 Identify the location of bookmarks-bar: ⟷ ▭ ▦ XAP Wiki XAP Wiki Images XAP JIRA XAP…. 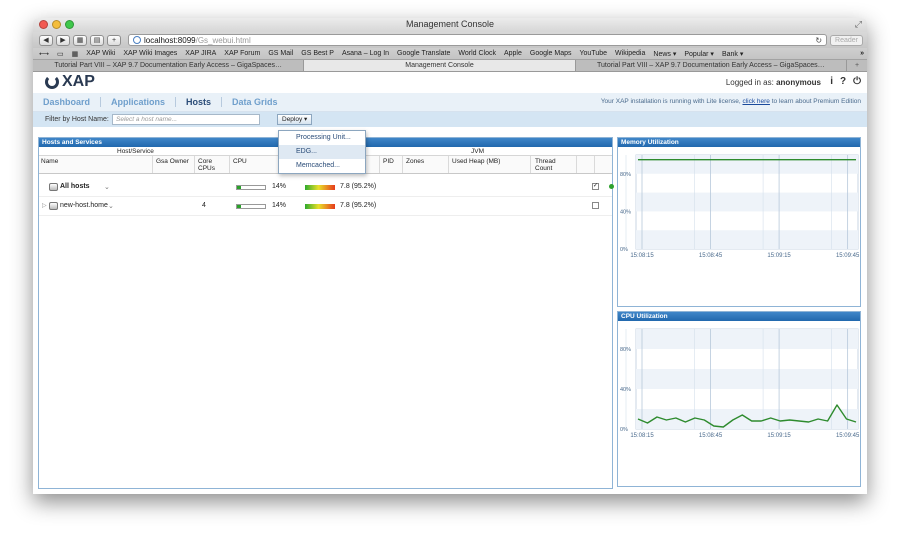
(450, 54).